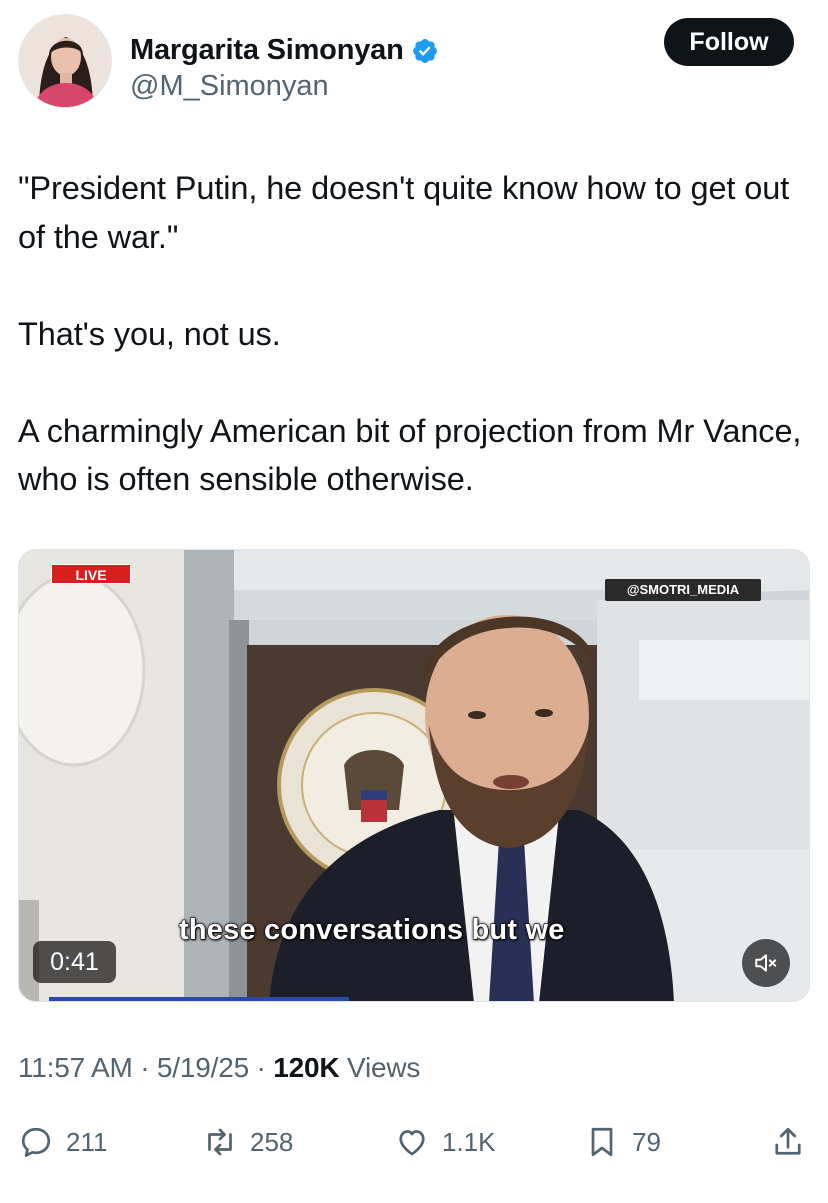  I want to click on tweet-header: Margarita Simonyan @M_Simonyan Follow, so click(414, 62).